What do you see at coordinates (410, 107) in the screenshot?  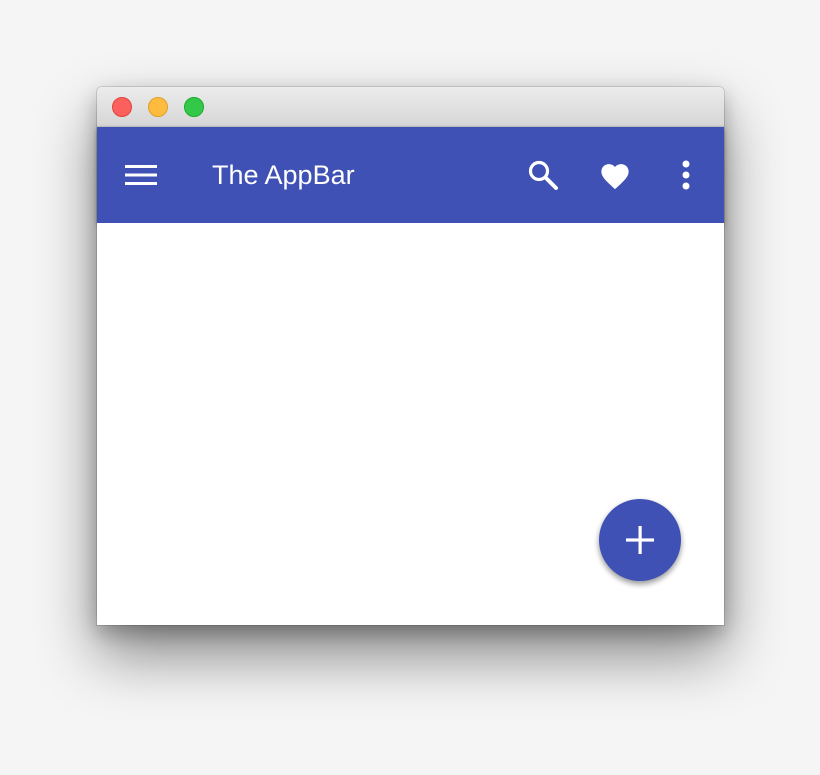 I see `window-titlebar` at bounding box center [410, 107].